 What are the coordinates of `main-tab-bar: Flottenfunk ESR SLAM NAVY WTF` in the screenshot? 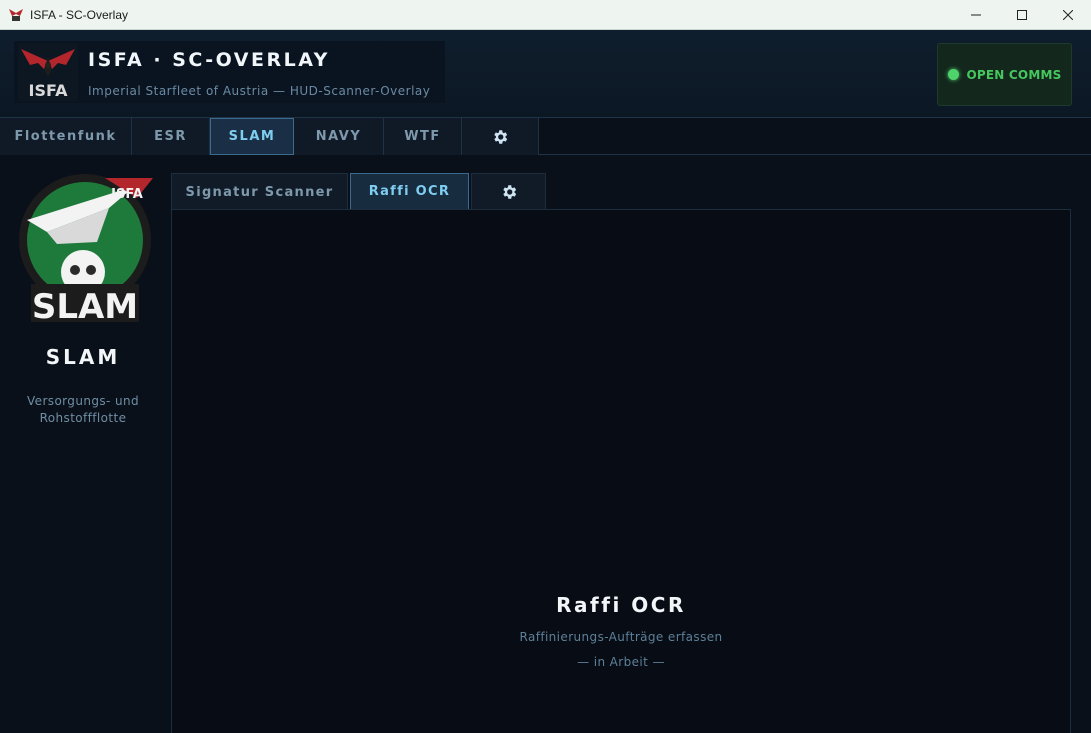 It's located at (545, 136).